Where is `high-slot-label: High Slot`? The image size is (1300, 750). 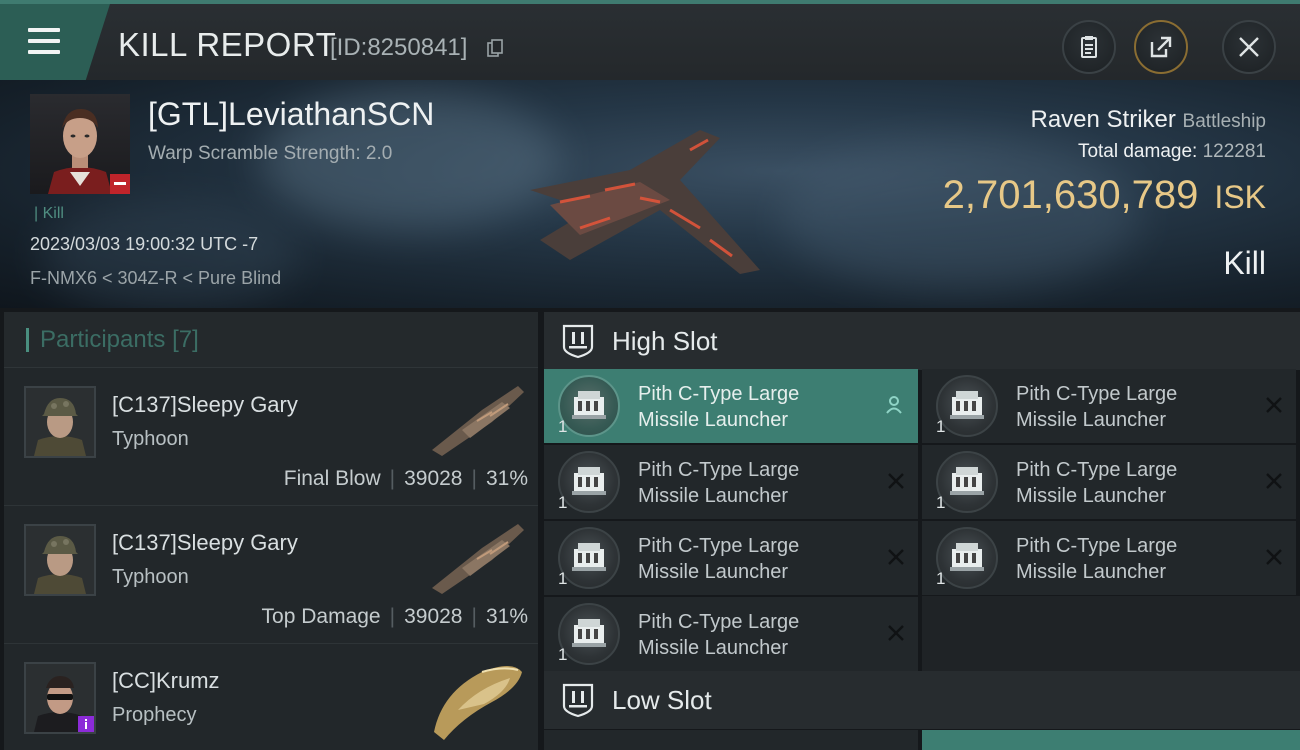
high-slot-label: High Slot is located at coordinates (665, 341).